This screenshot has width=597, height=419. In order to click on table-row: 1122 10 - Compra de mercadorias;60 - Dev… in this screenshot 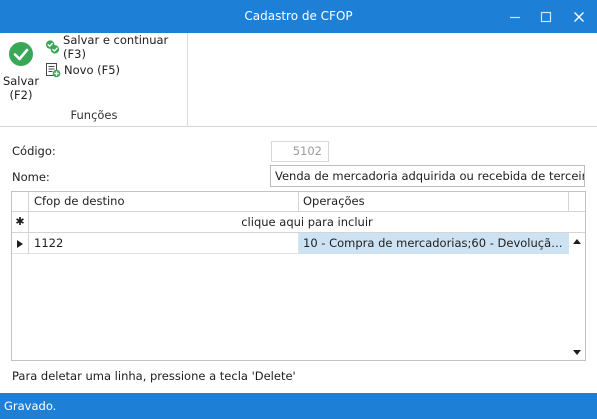, I will do `click(290, 243)`.